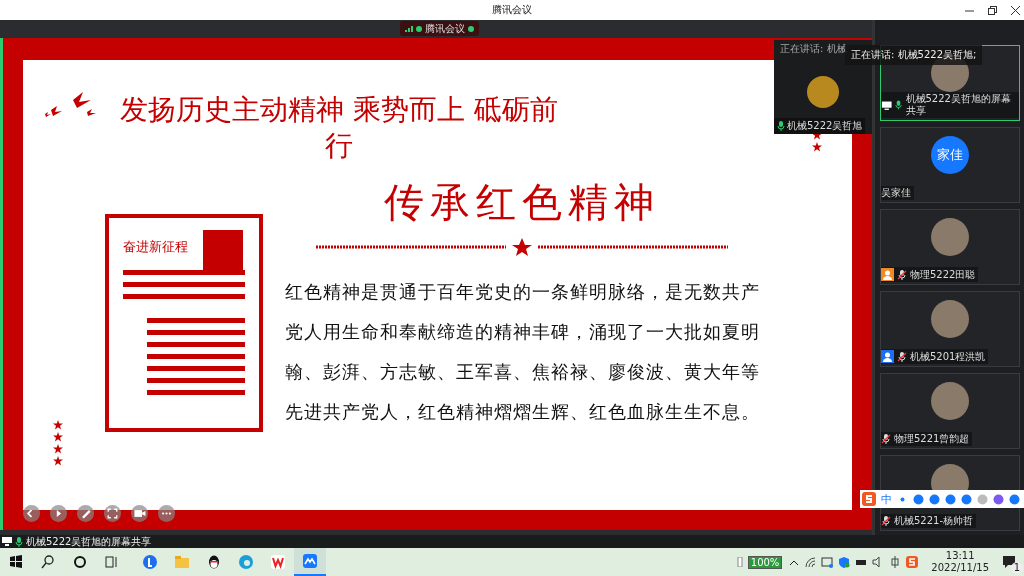 This screenshot has height=576, width=1024. I want to click on screen-share-label: 机械5222吴哲旭的屏幕共享, so click(89, 541).